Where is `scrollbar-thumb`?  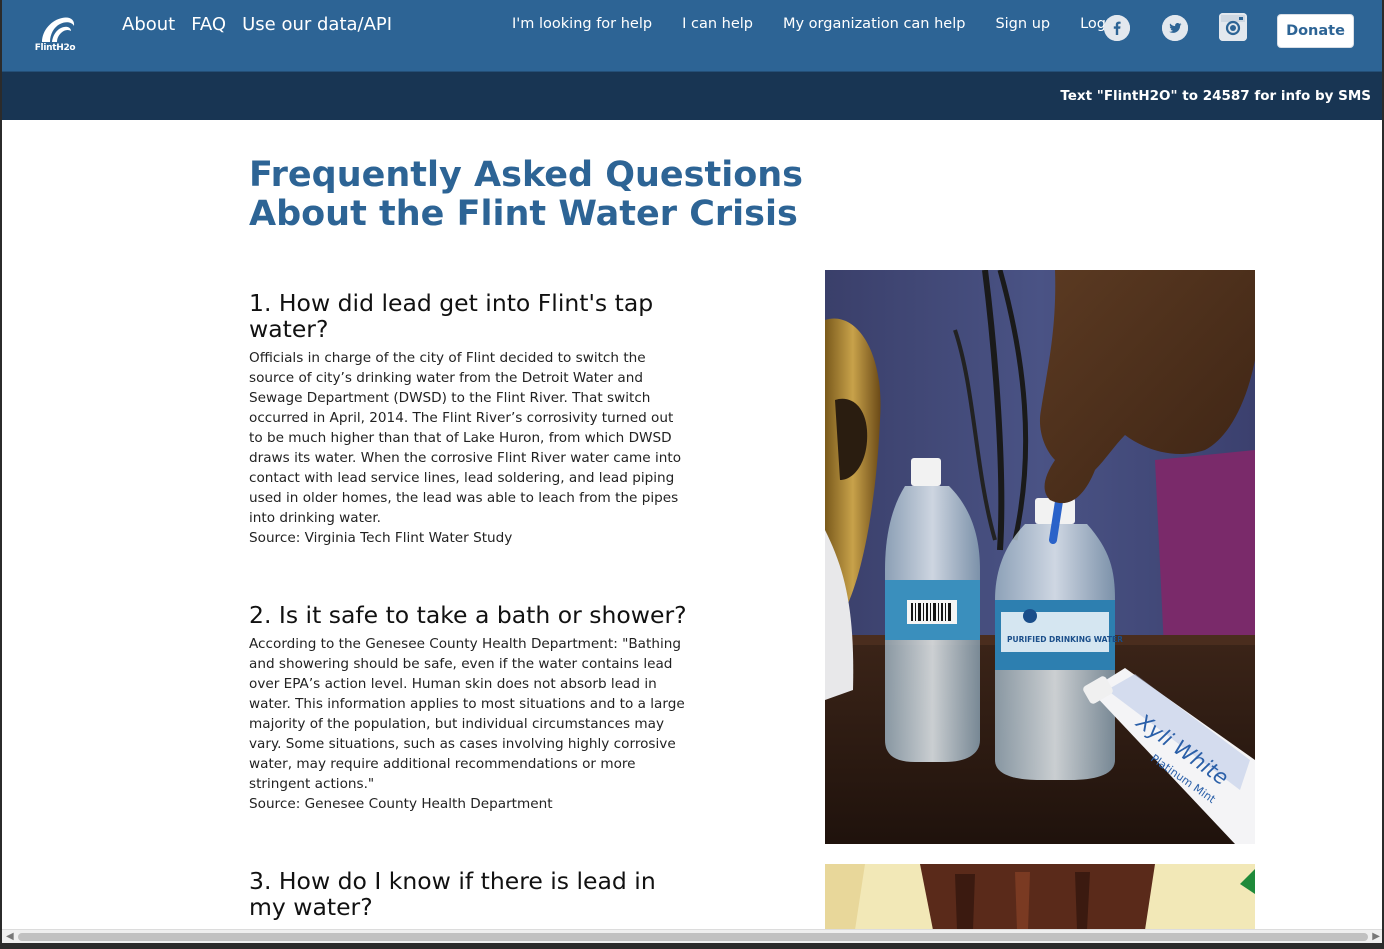
scrollbar-thumb is located at coordinates (693, 937).